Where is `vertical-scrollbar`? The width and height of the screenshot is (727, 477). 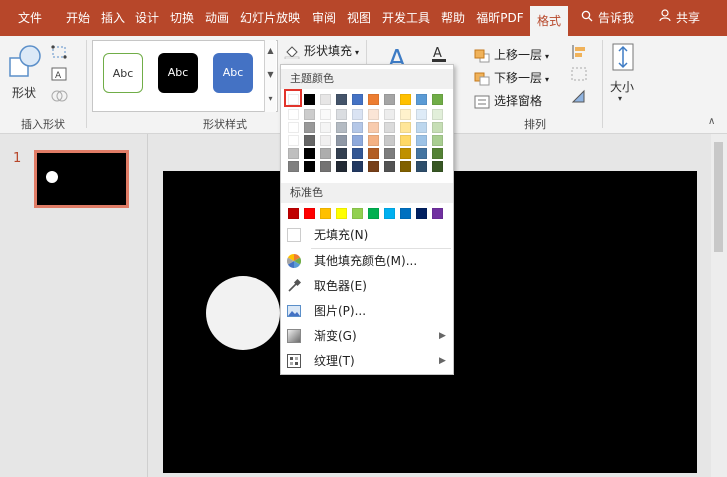 vertical-scrollbar is located at coordinates (719, 305).